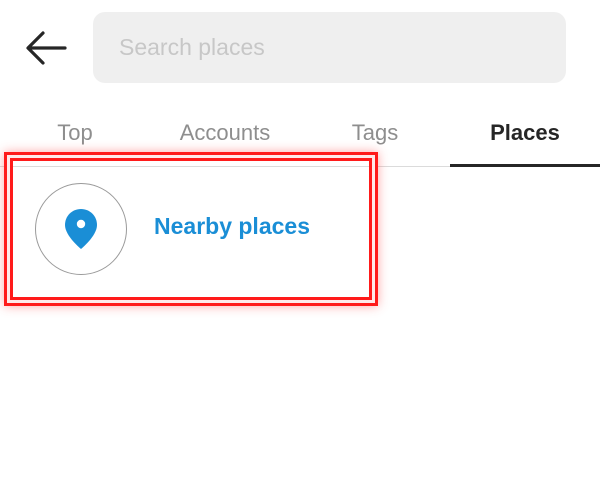 The image size is (600, 493). I want to click on tab-top-label: Top, so click(75, 132).